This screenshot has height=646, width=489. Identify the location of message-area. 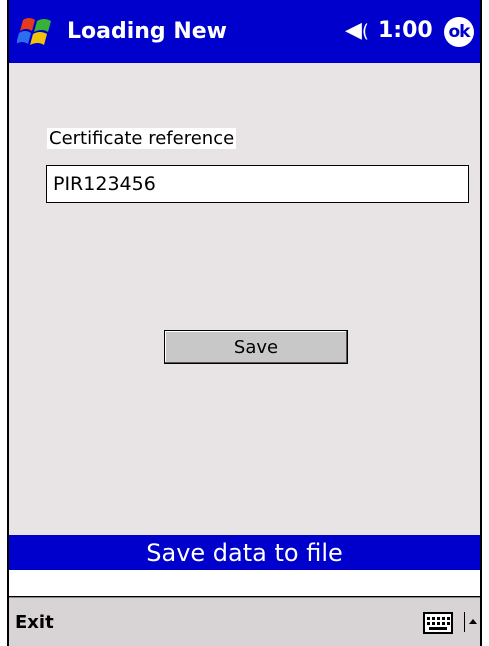
(244, 583).